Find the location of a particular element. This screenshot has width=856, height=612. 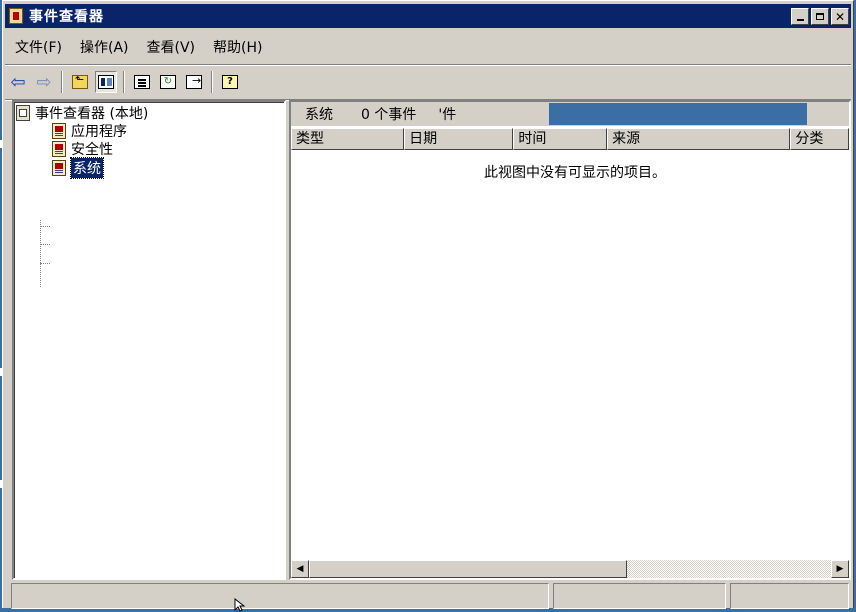

menu-view: 查看(V) is located at coordinates (170, 47).